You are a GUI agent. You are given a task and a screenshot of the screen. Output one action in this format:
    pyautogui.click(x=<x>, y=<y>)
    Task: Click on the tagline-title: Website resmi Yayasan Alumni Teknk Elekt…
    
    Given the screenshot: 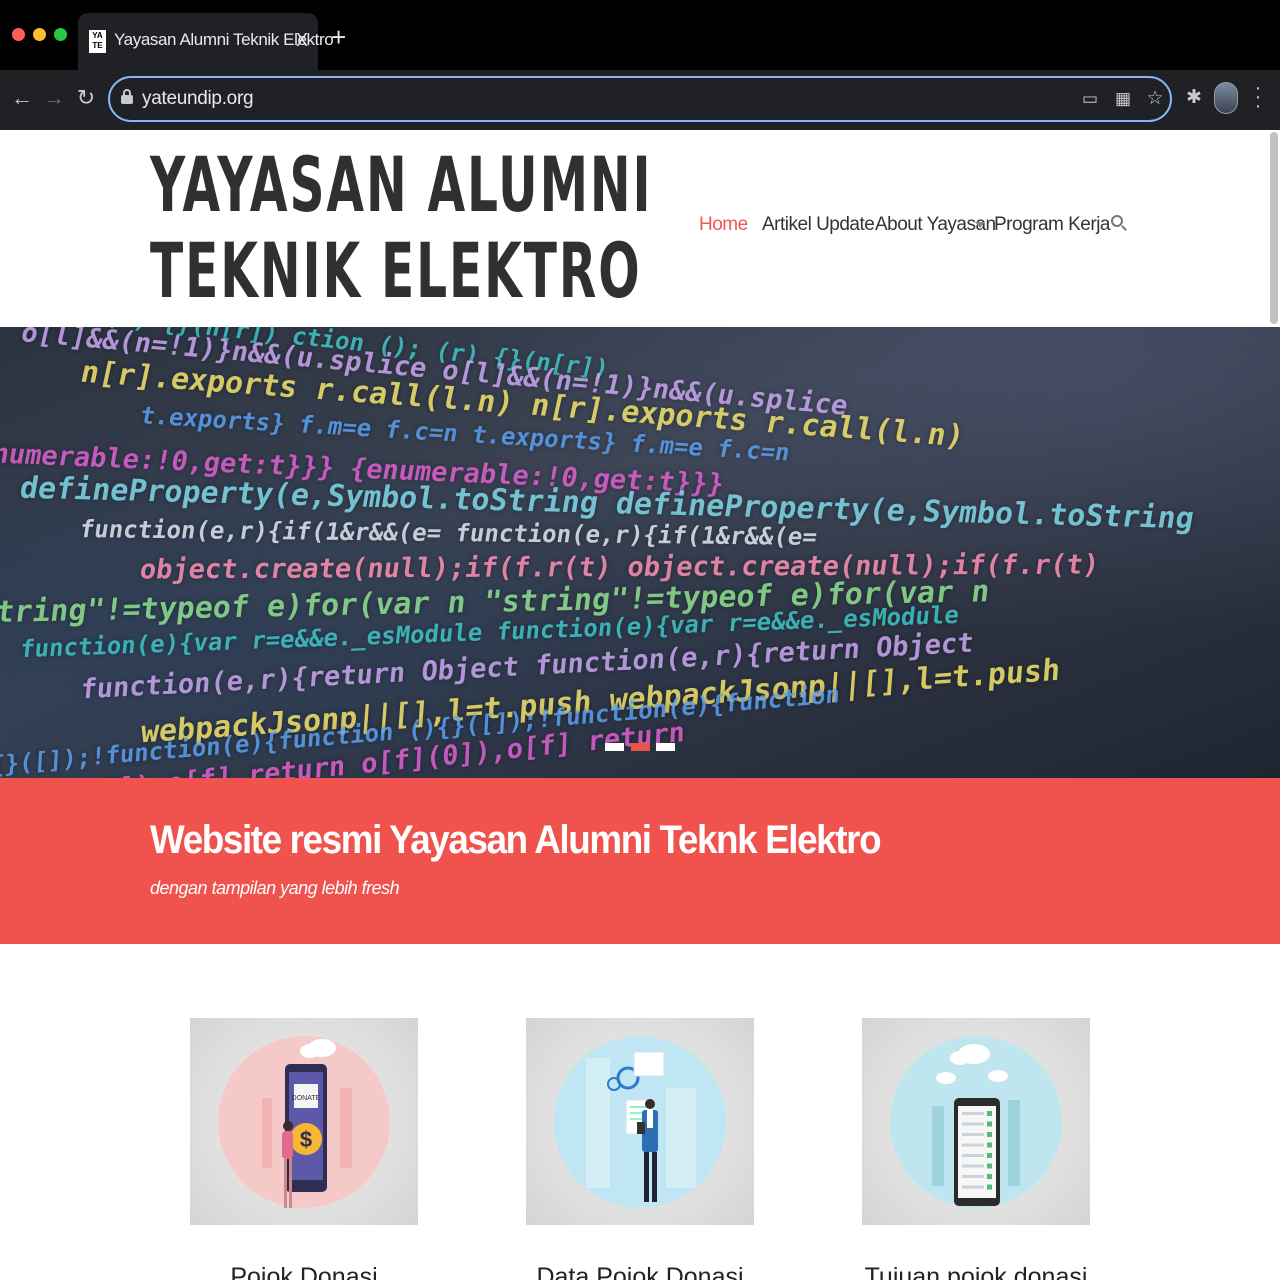 What is the action you would take?
    pyautogui.click(x=516, y=840)
    